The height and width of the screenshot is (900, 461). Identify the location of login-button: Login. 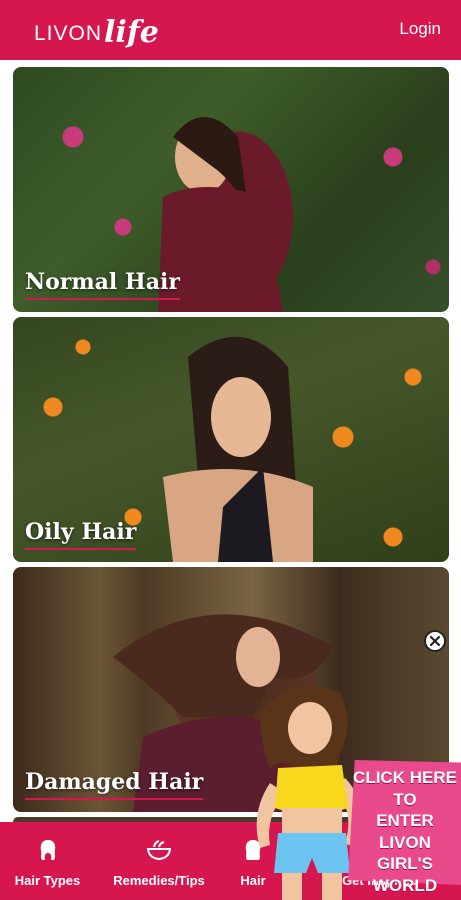
(420, 29).